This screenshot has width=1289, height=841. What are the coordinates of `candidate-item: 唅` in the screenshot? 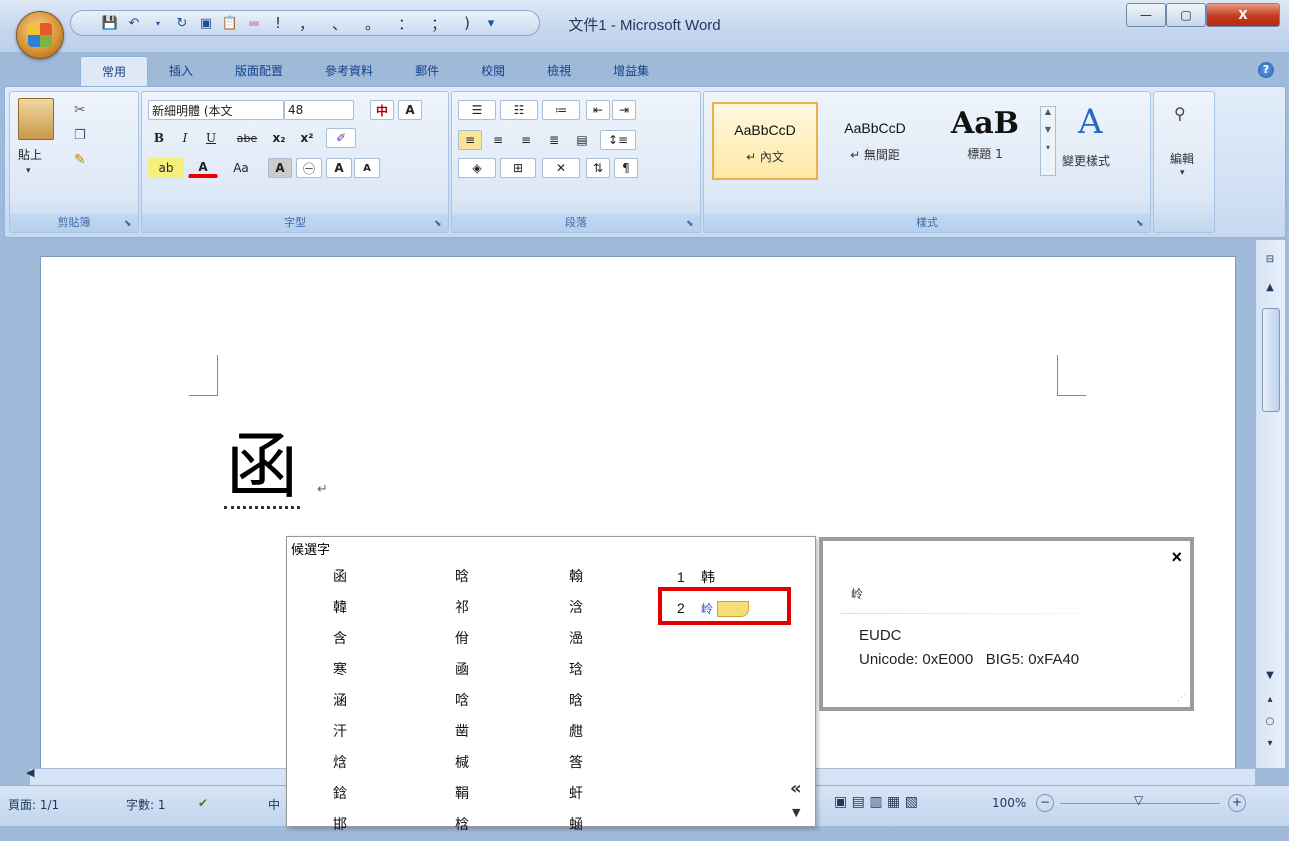 It's located at (462, 701).